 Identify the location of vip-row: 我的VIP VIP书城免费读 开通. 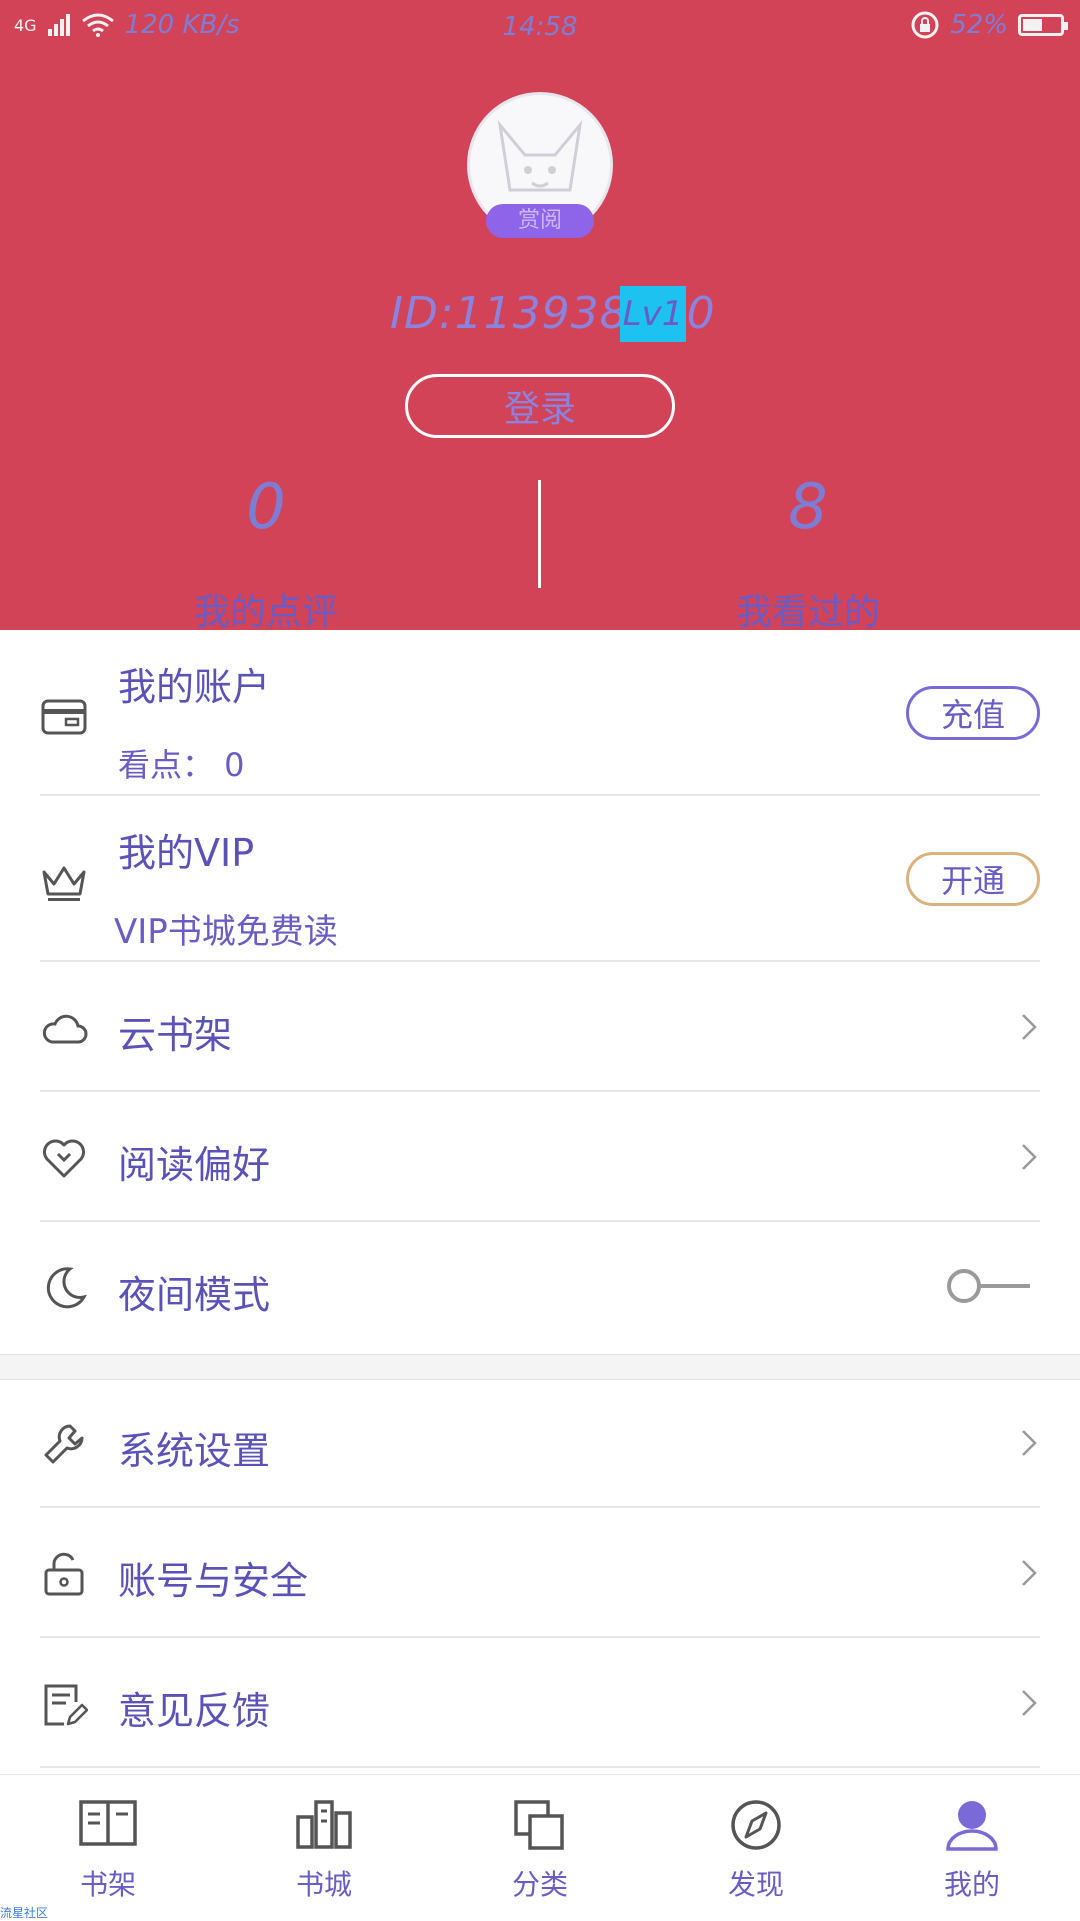
(540, 879).